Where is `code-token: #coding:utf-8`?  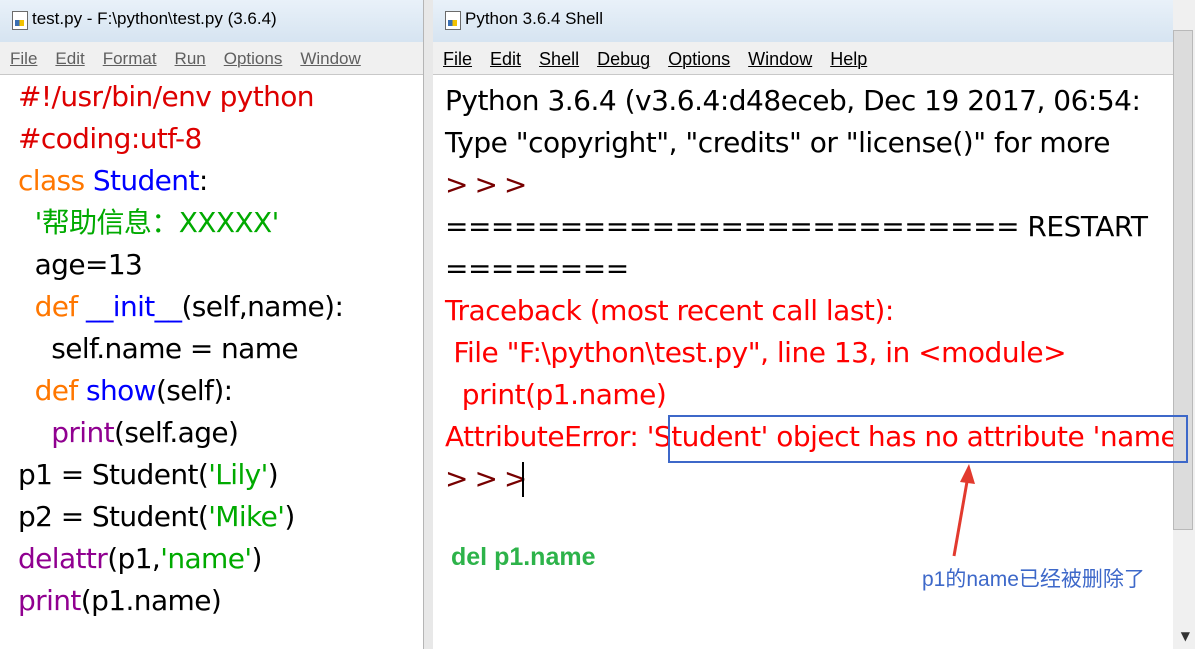
code-token: #coding:utf-8 is located at coordinates (110, 138).